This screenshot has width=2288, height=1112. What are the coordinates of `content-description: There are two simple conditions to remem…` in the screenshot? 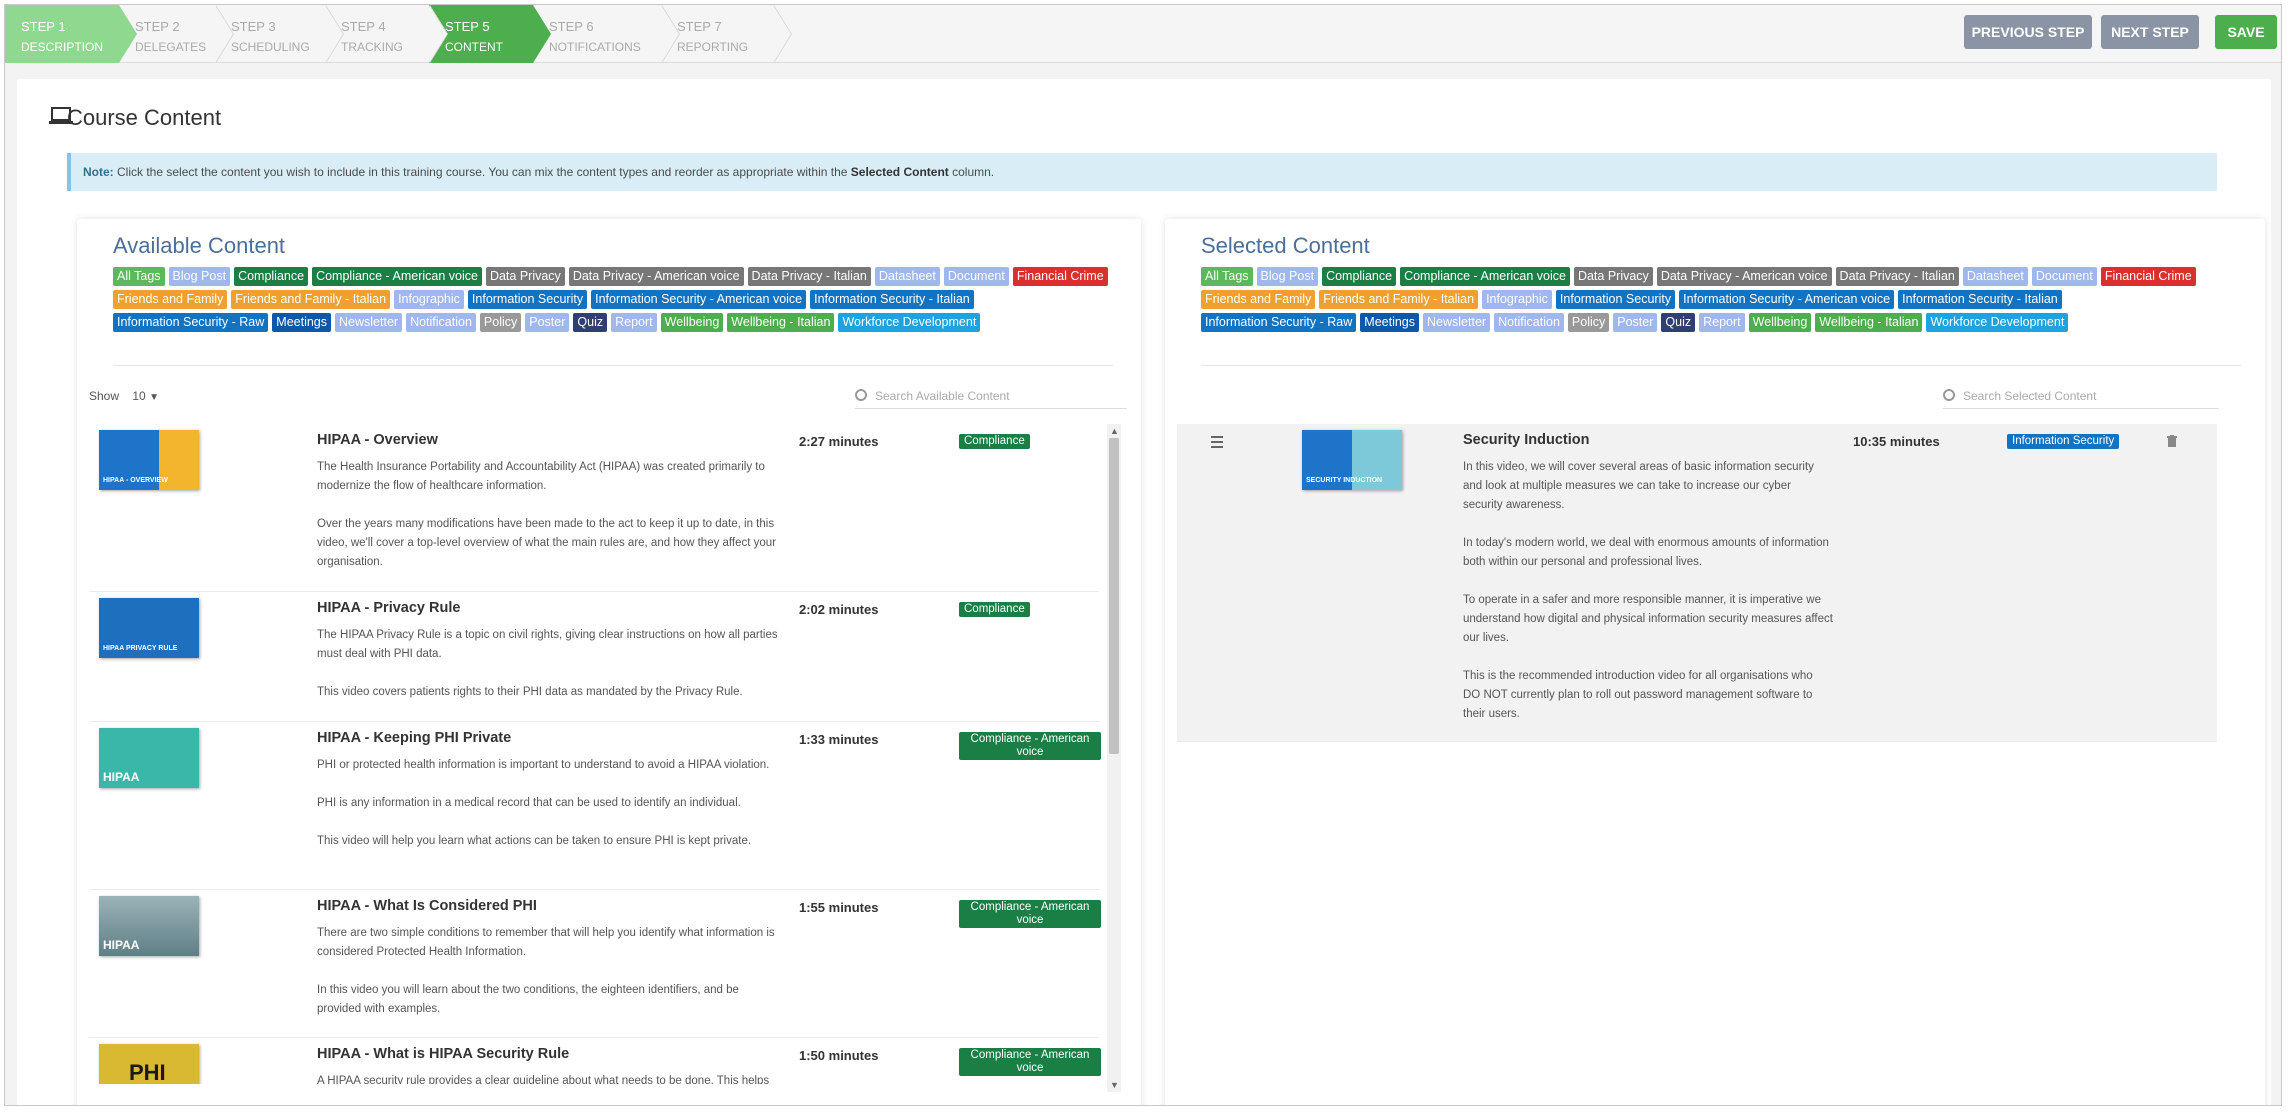 It's located at (548, 981).